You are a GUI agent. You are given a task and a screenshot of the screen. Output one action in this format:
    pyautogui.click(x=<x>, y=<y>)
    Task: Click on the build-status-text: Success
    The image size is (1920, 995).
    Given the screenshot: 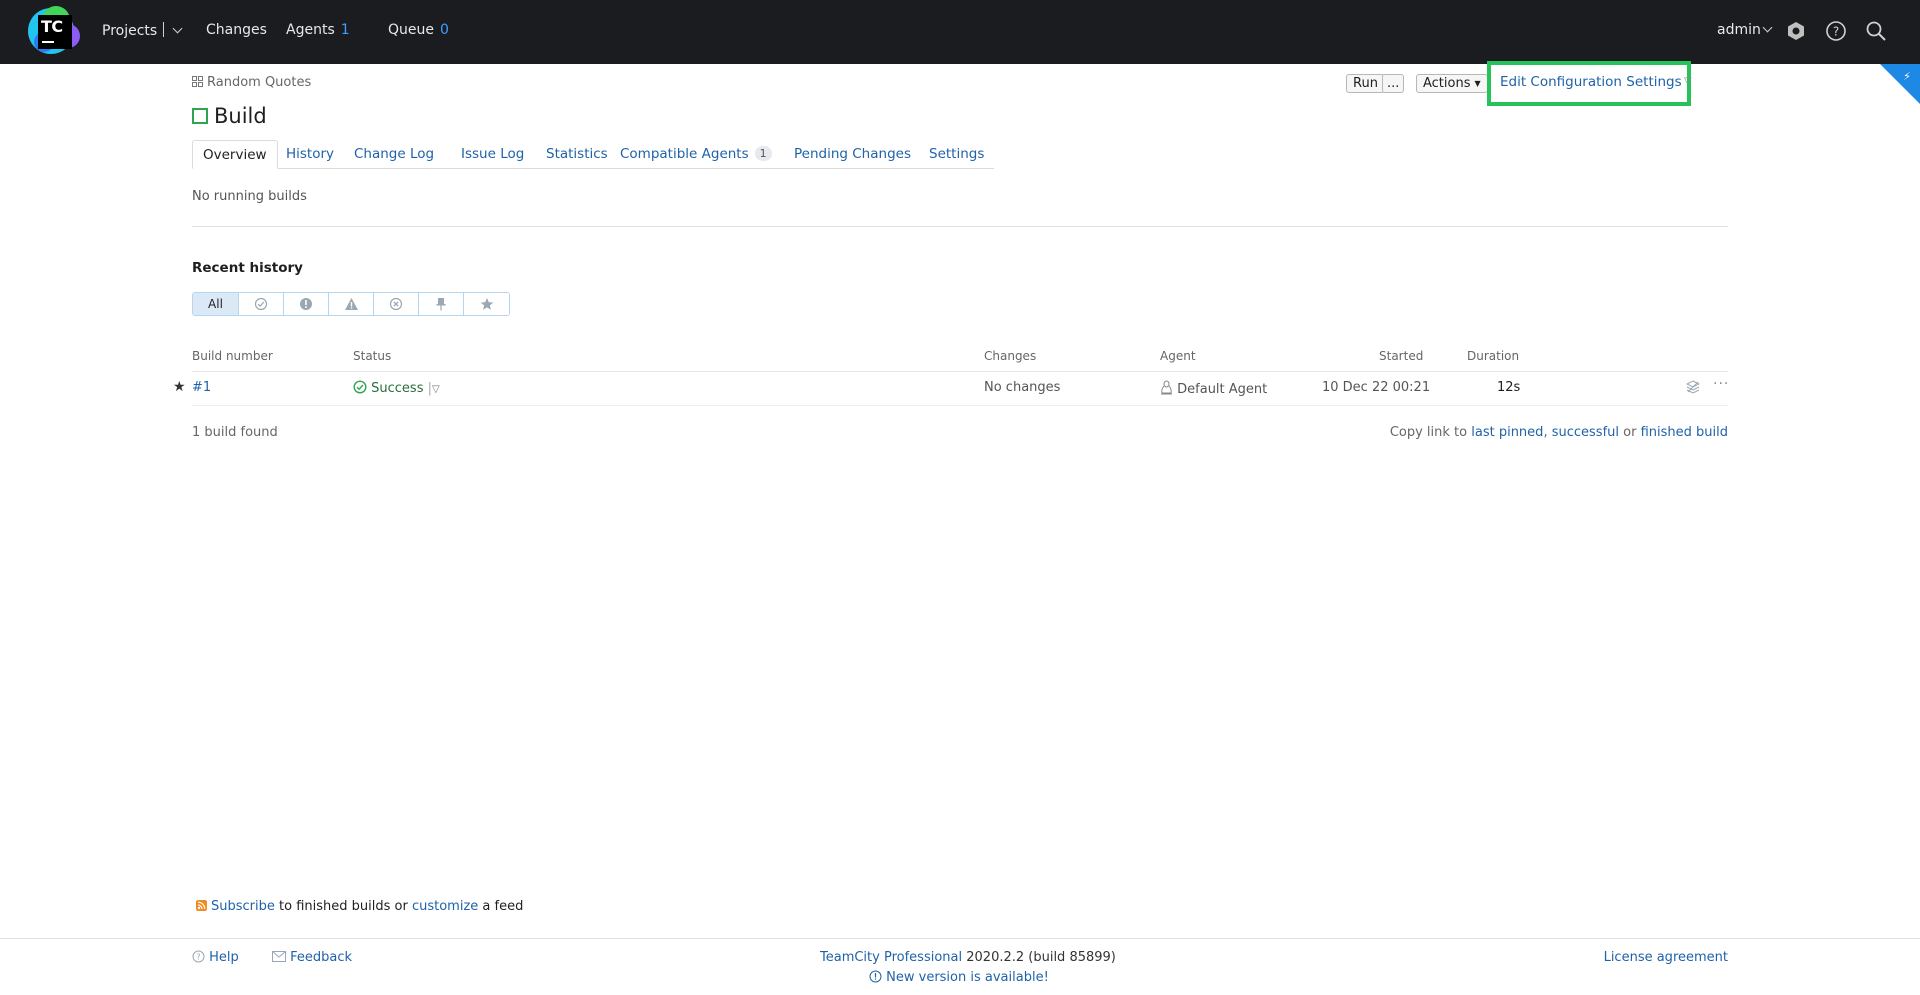 What is the action you would take?
    pyautogui.click(x=397, y=388)
    